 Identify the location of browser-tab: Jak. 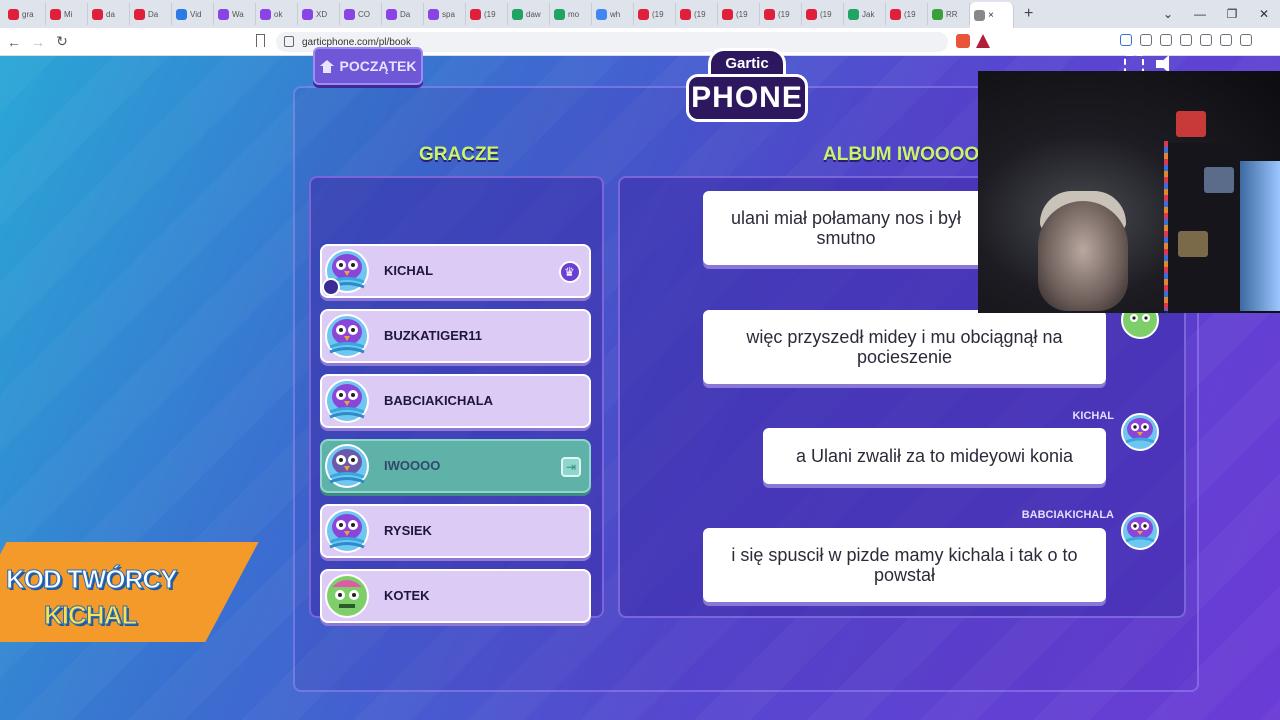
(865, 14).